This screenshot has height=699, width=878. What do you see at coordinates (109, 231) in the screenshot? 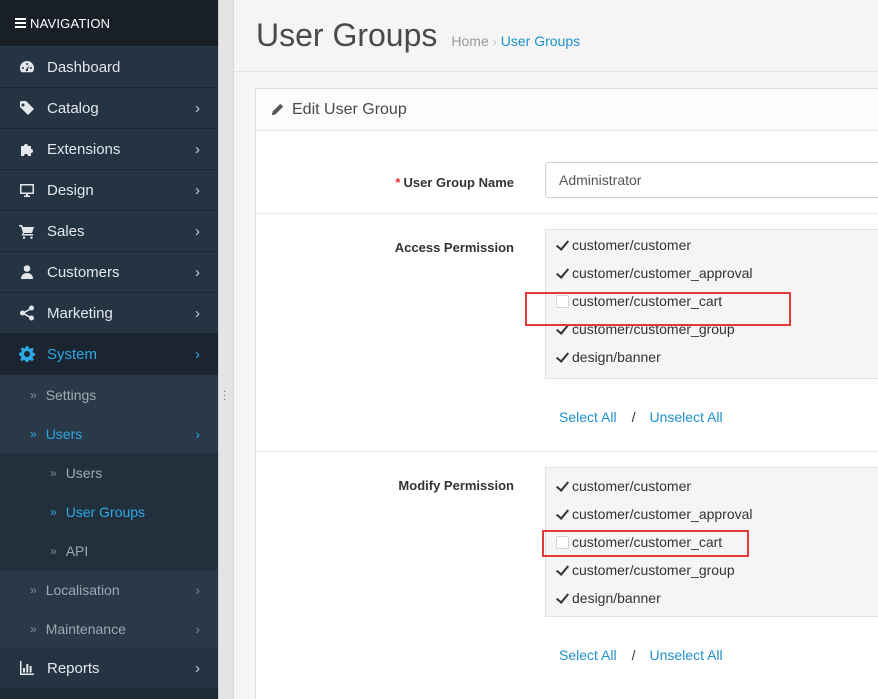
I see `sidebar-item-sales: Sales ›` at bounding box center [109, 231].